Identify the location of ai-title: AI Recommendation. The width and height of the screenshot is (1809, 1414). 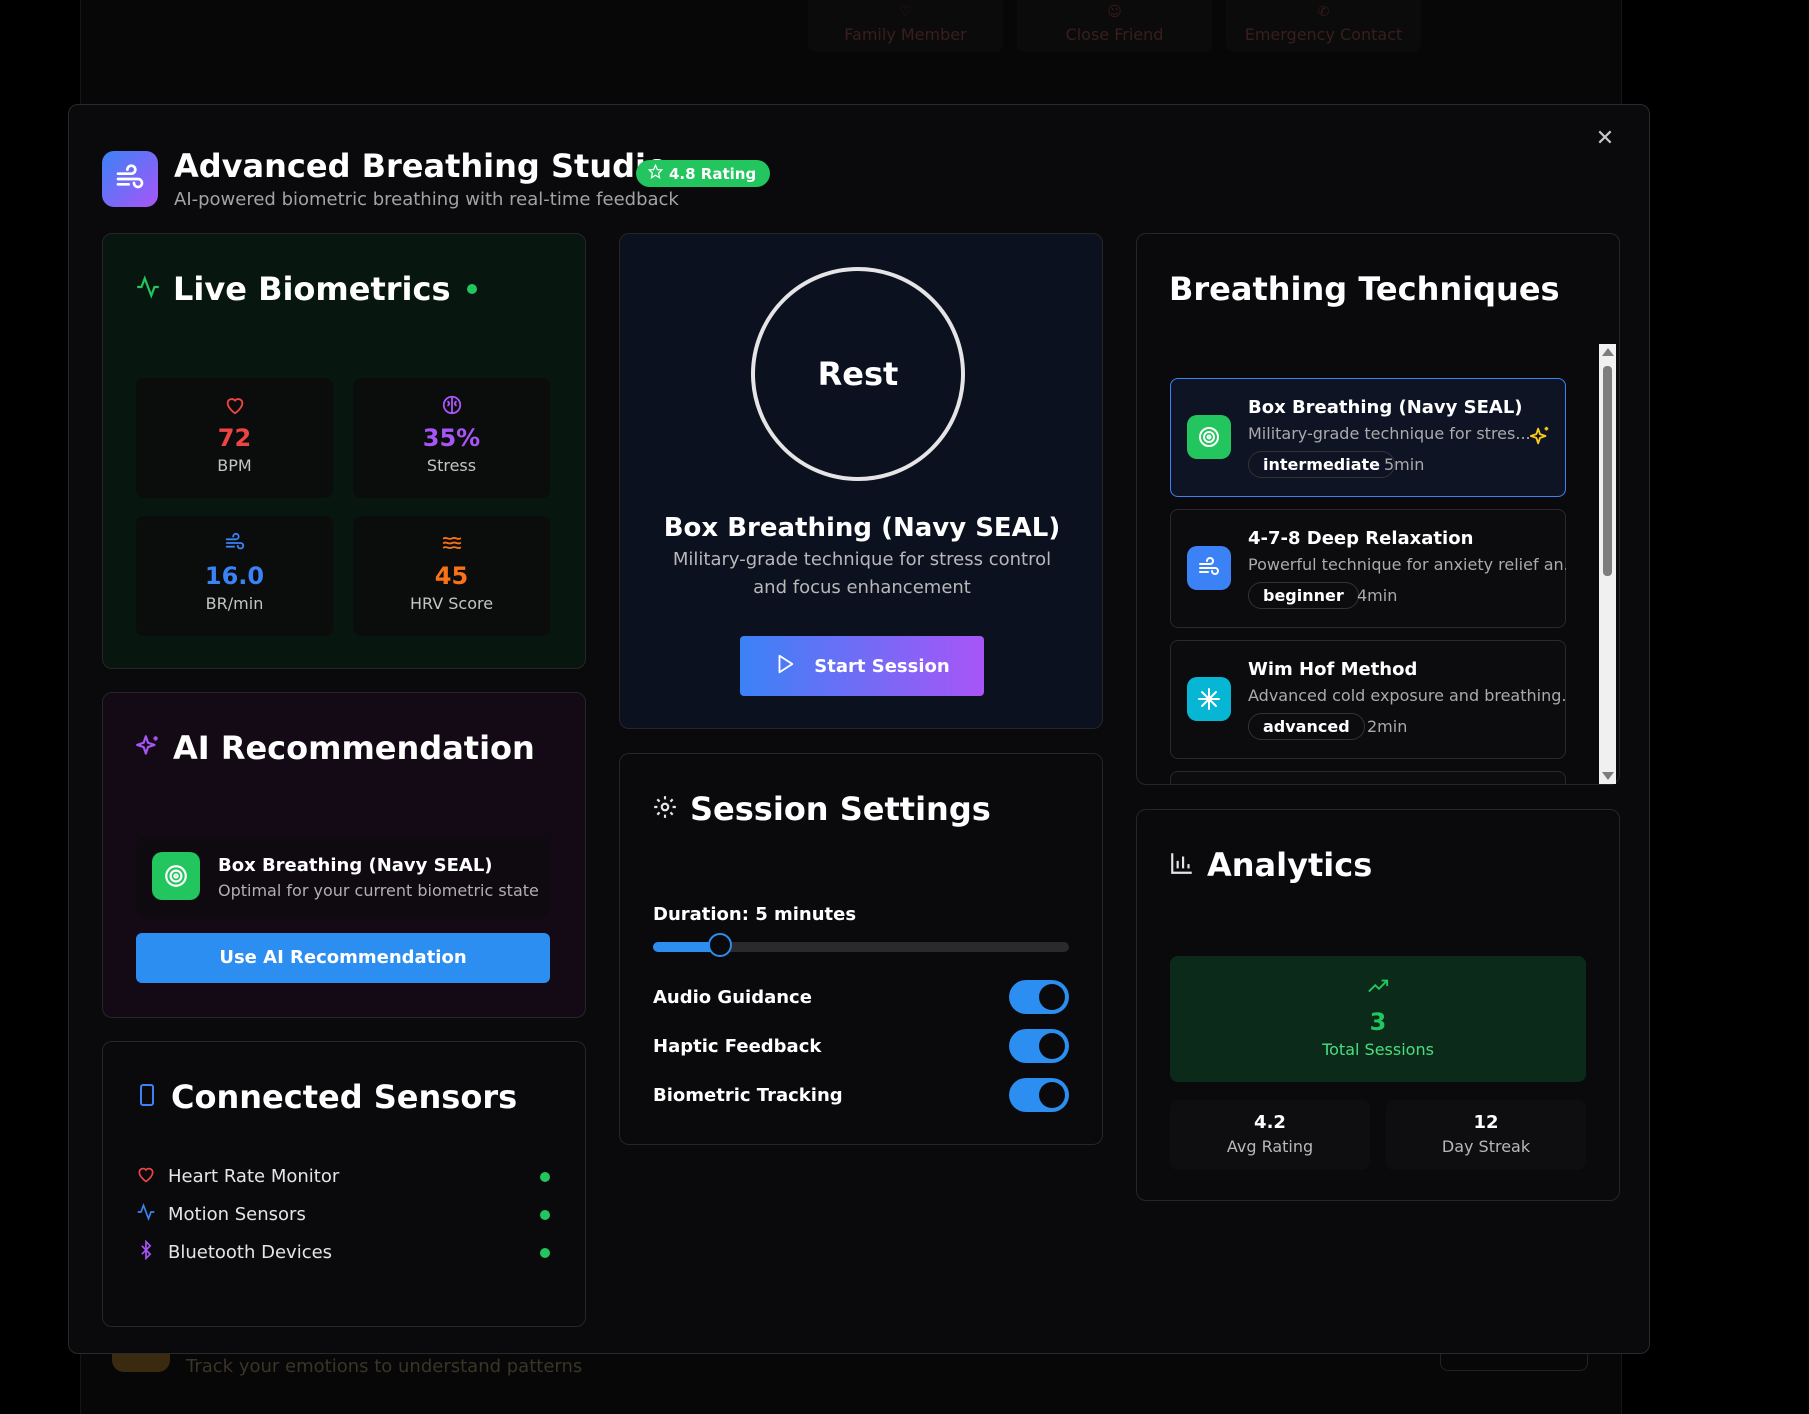
(335, 748).